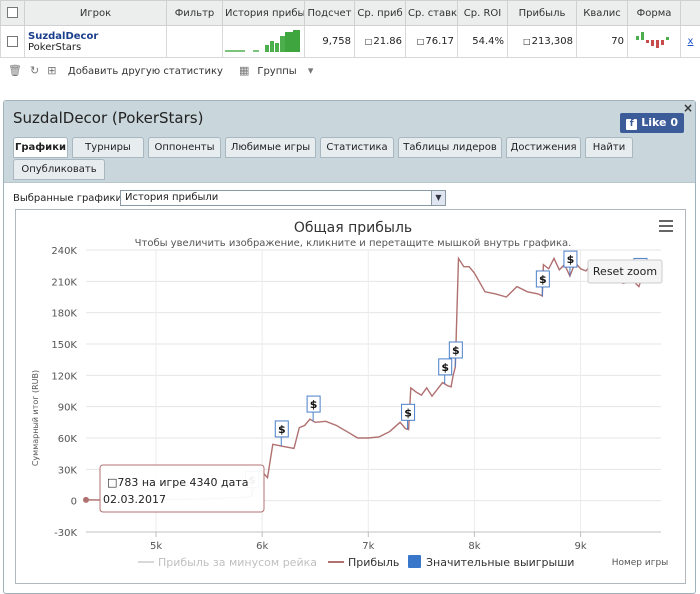  I want to click on profit-sparkline, so click(262, 41).